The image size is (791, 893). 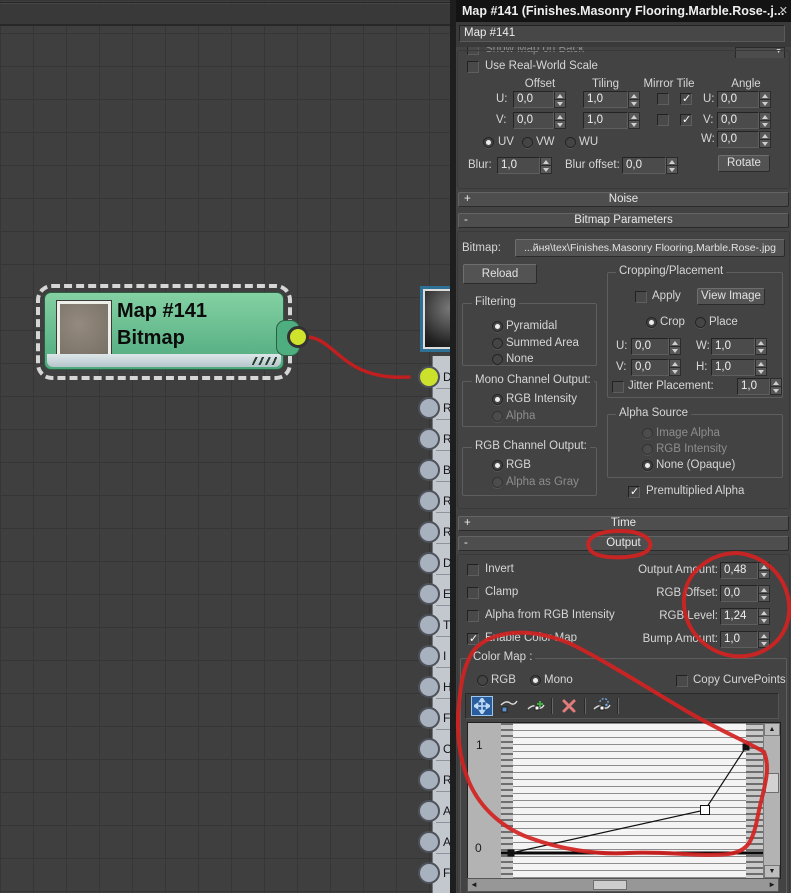 What do you see at coordinates (466, 220) in the screenshot?
I see `bitmap-parameters-collapse-icon: -` at bounding box center [466, 220].